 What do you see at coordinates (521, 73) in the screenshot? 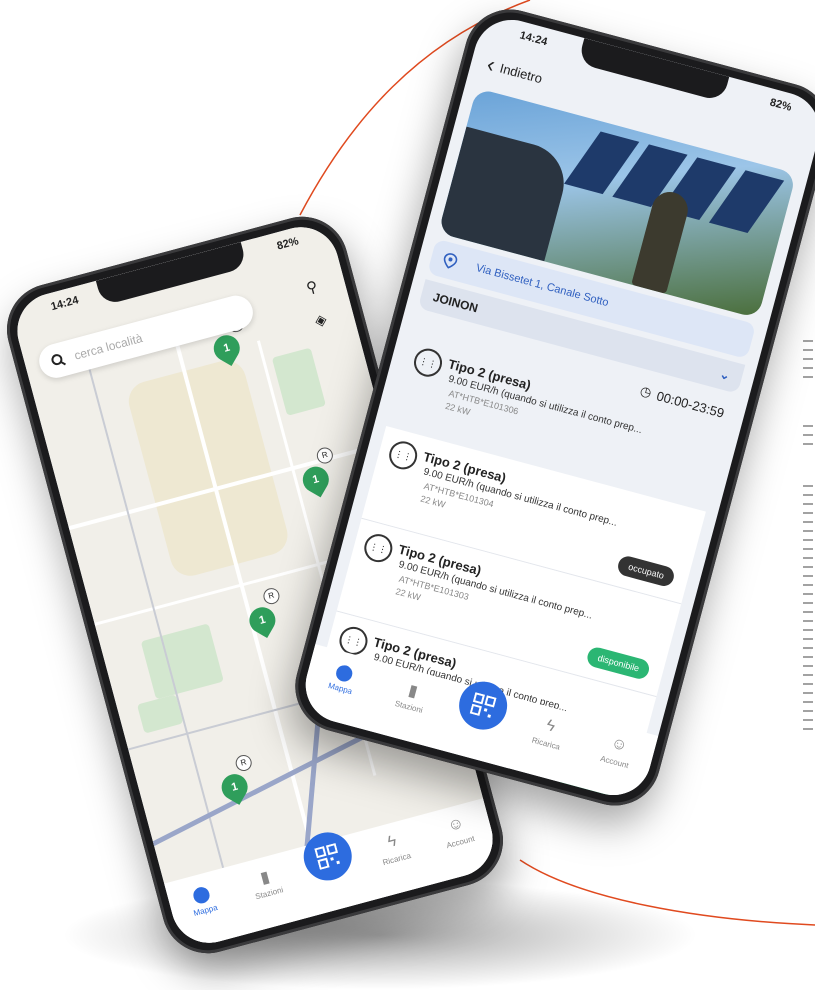
I see `back-label: Indietro` at bounding box center [521, 73].